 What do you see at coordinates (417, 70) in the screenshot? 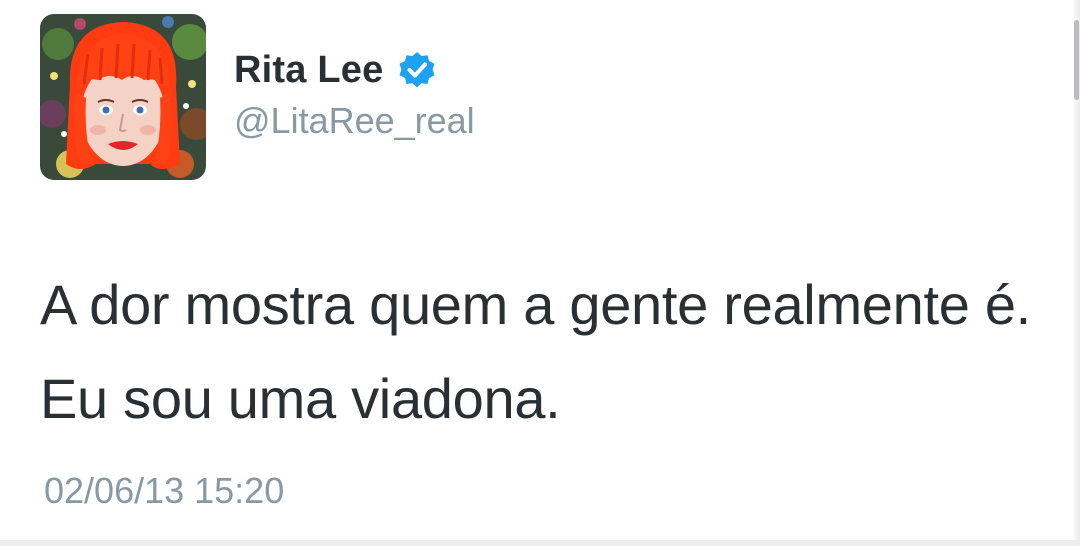
I see `verified-badge-icon` at bounding box center [417, 70].